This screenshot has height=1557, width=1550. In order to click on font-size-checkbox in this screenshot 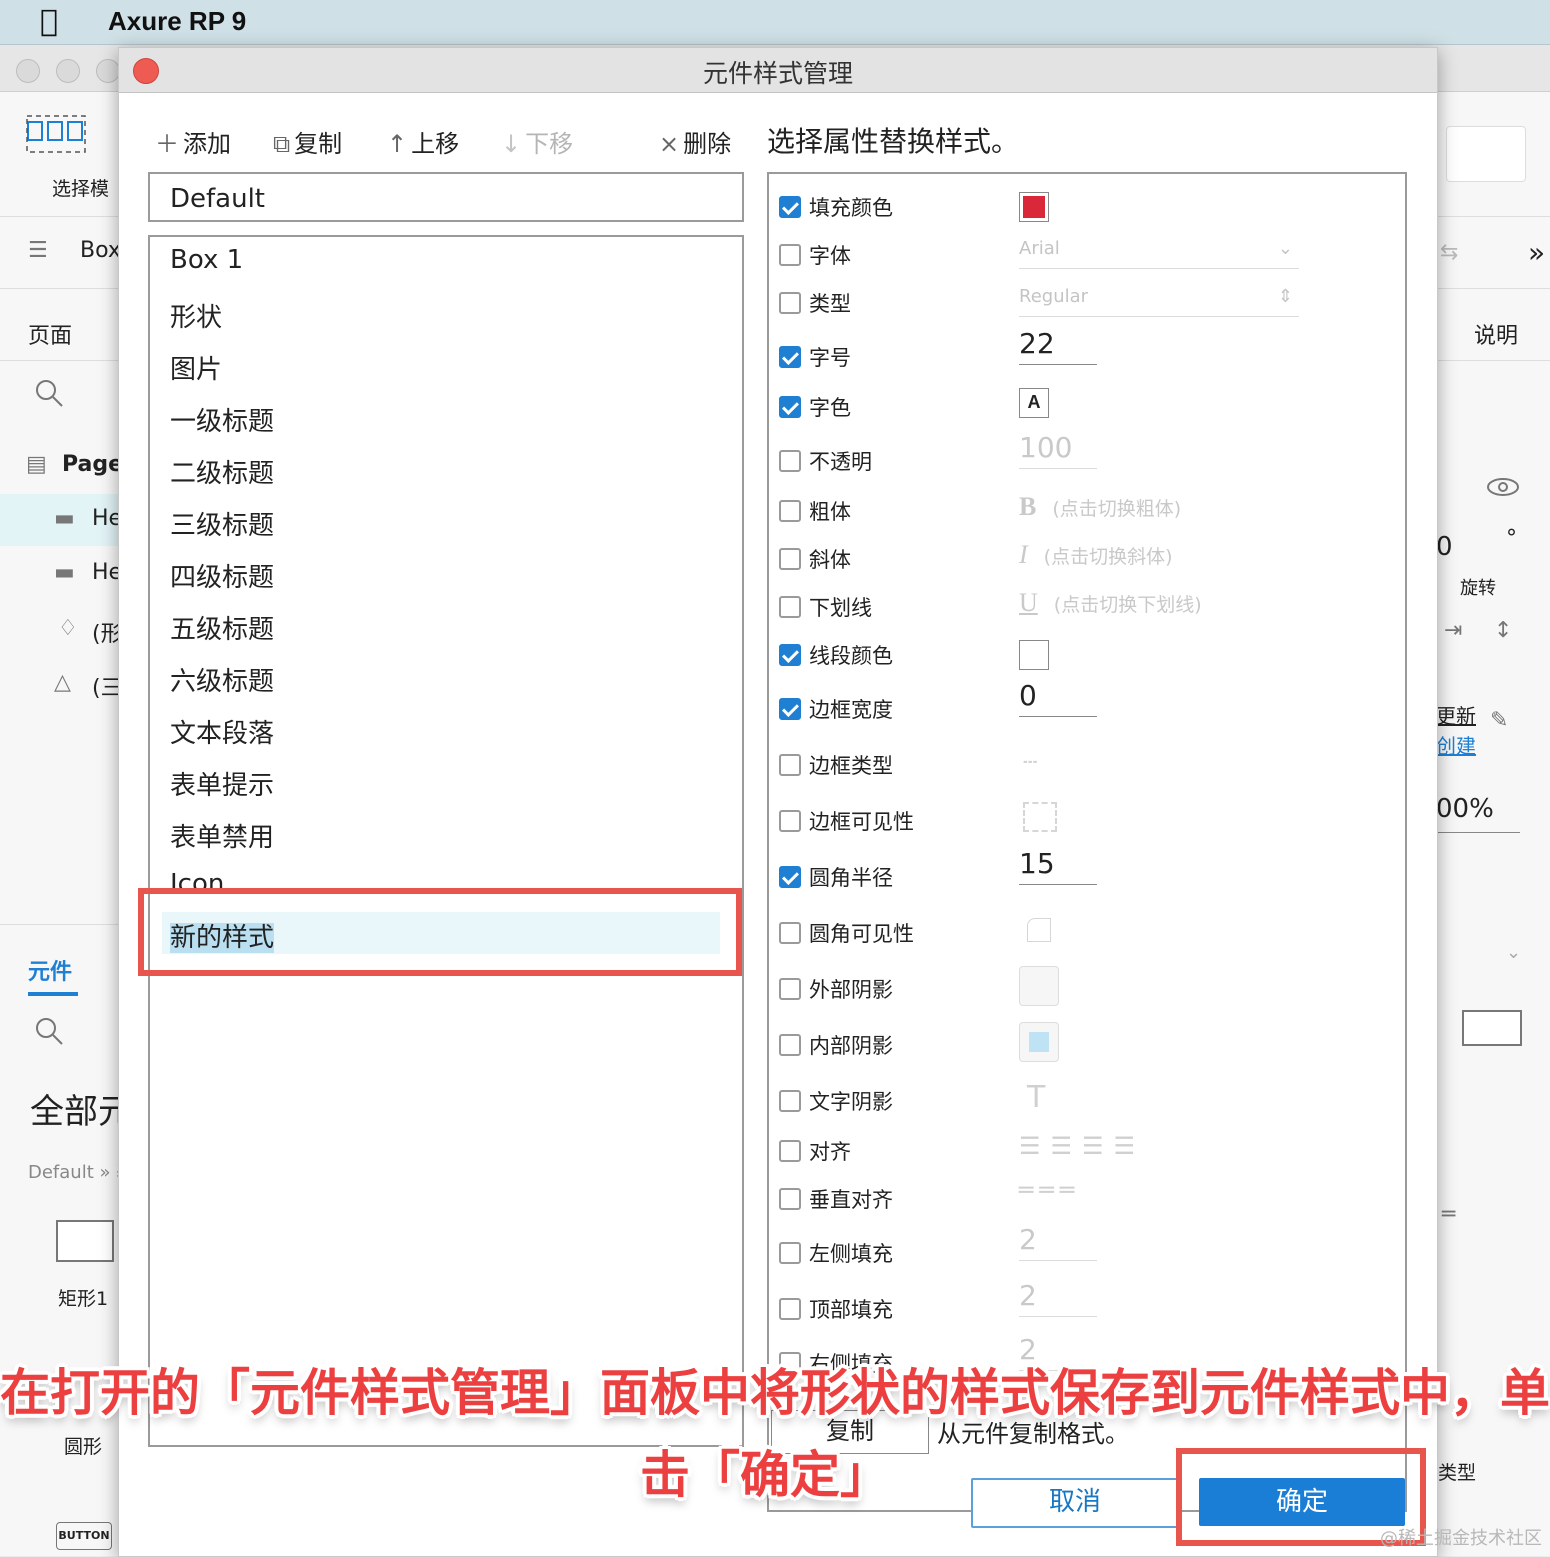, I will do `click(790, 357)`.